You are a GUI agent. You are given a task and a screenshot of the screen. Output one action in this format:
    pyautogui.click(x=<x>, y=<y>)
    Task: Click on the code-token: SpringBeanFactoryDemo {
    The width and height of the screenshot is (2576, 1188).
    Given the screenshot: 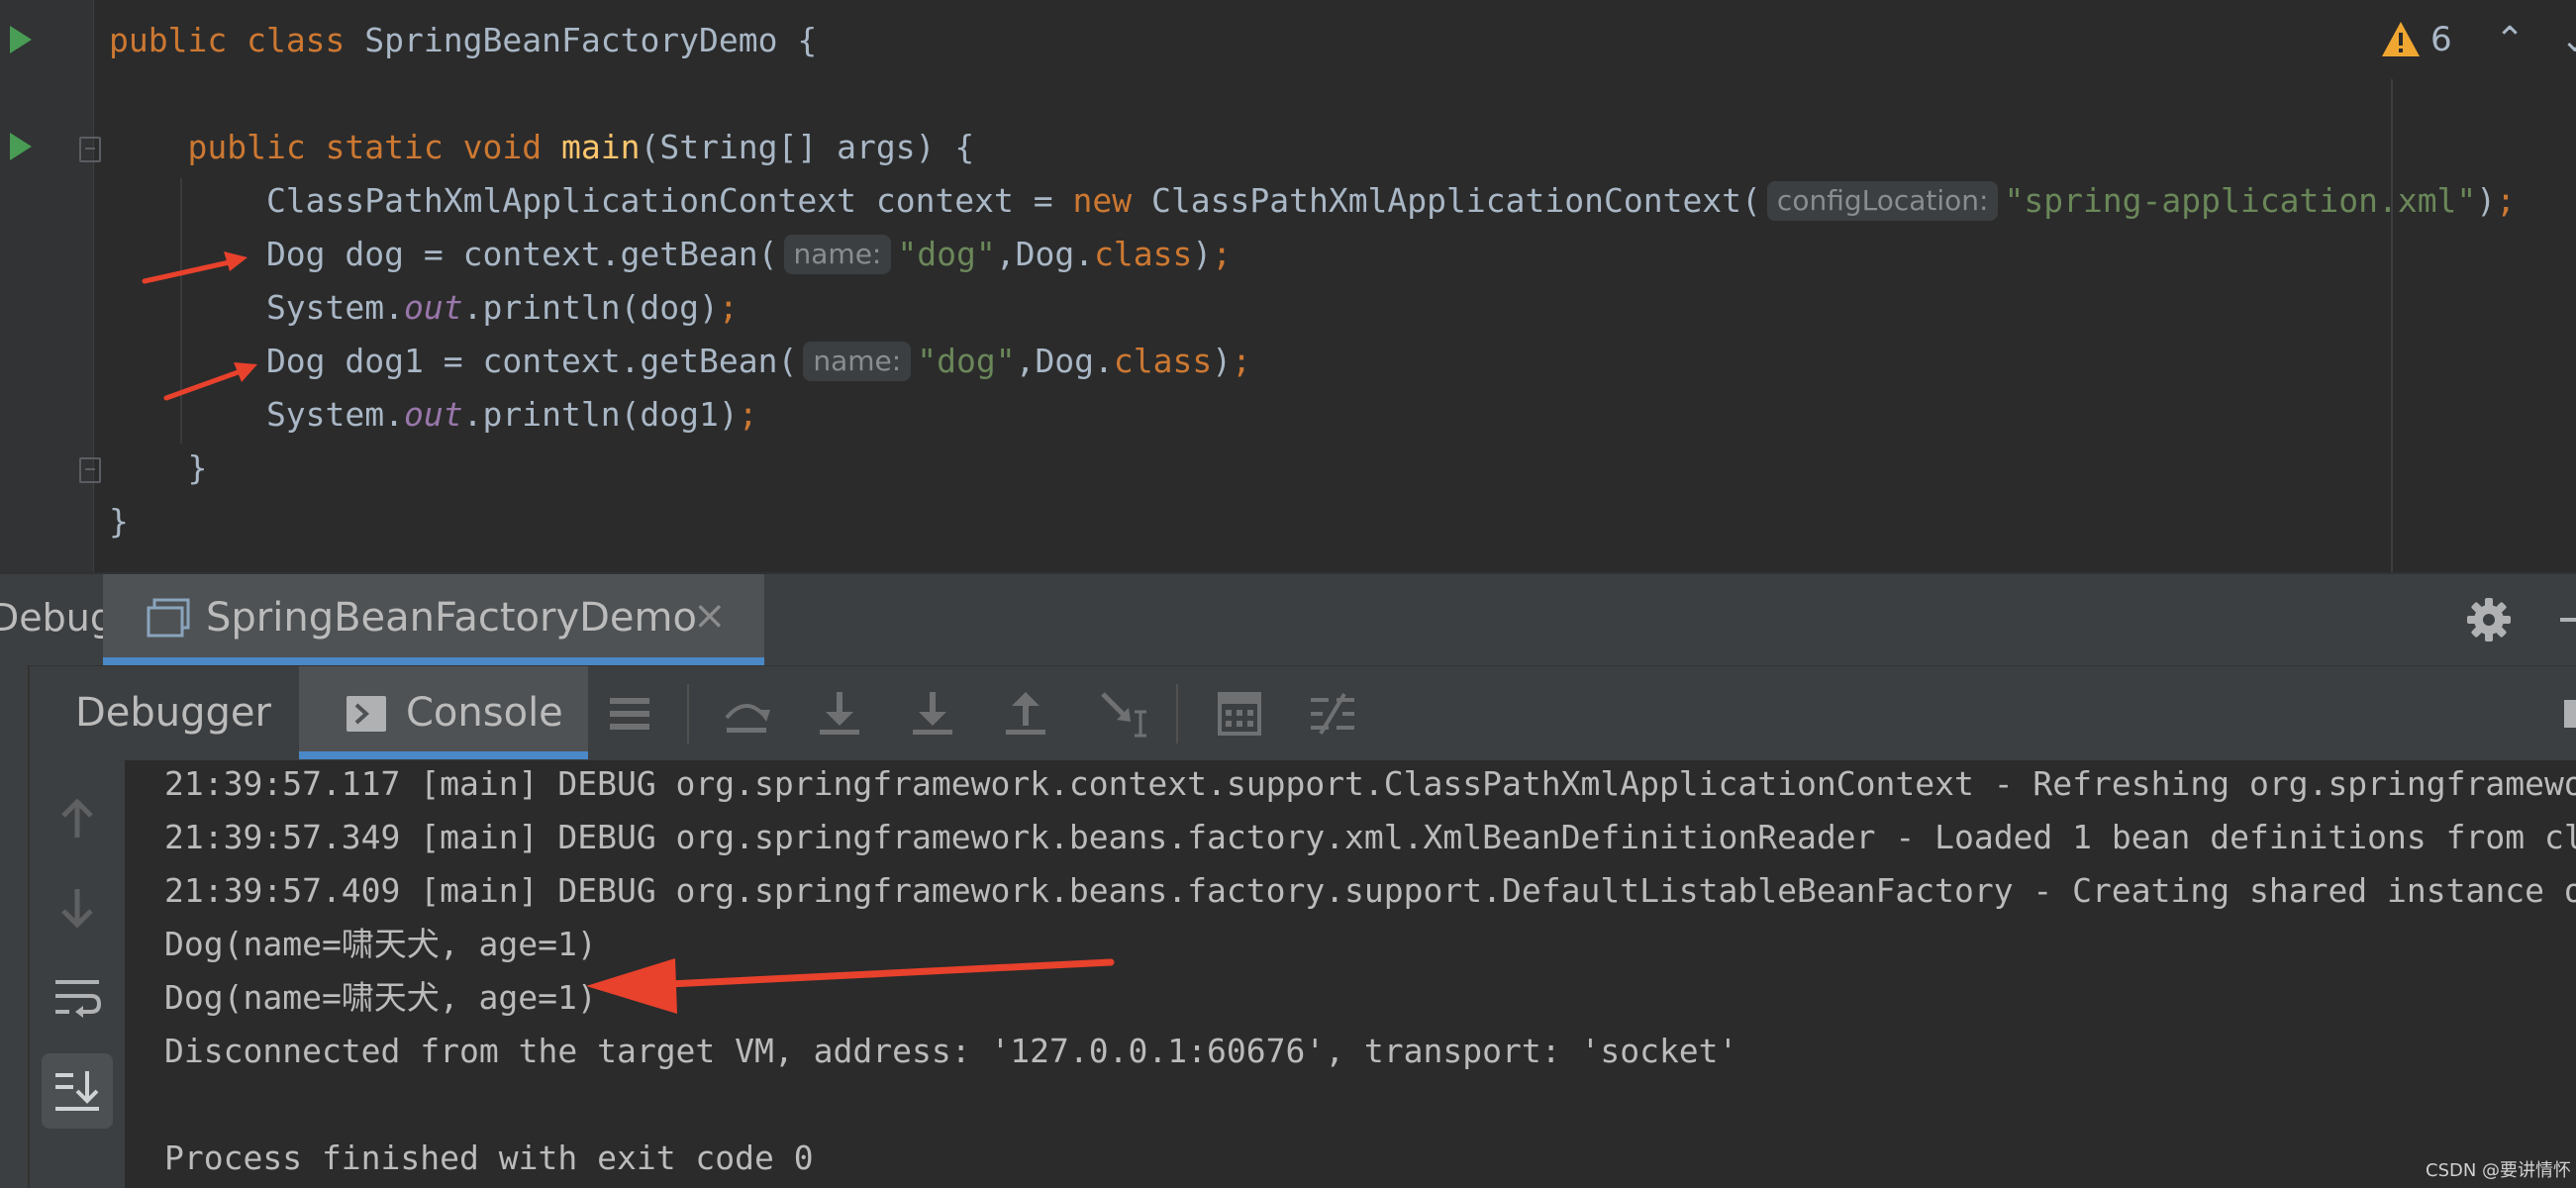 What is the action you would take?
    pyautogui.click(x=591, y=40)
    